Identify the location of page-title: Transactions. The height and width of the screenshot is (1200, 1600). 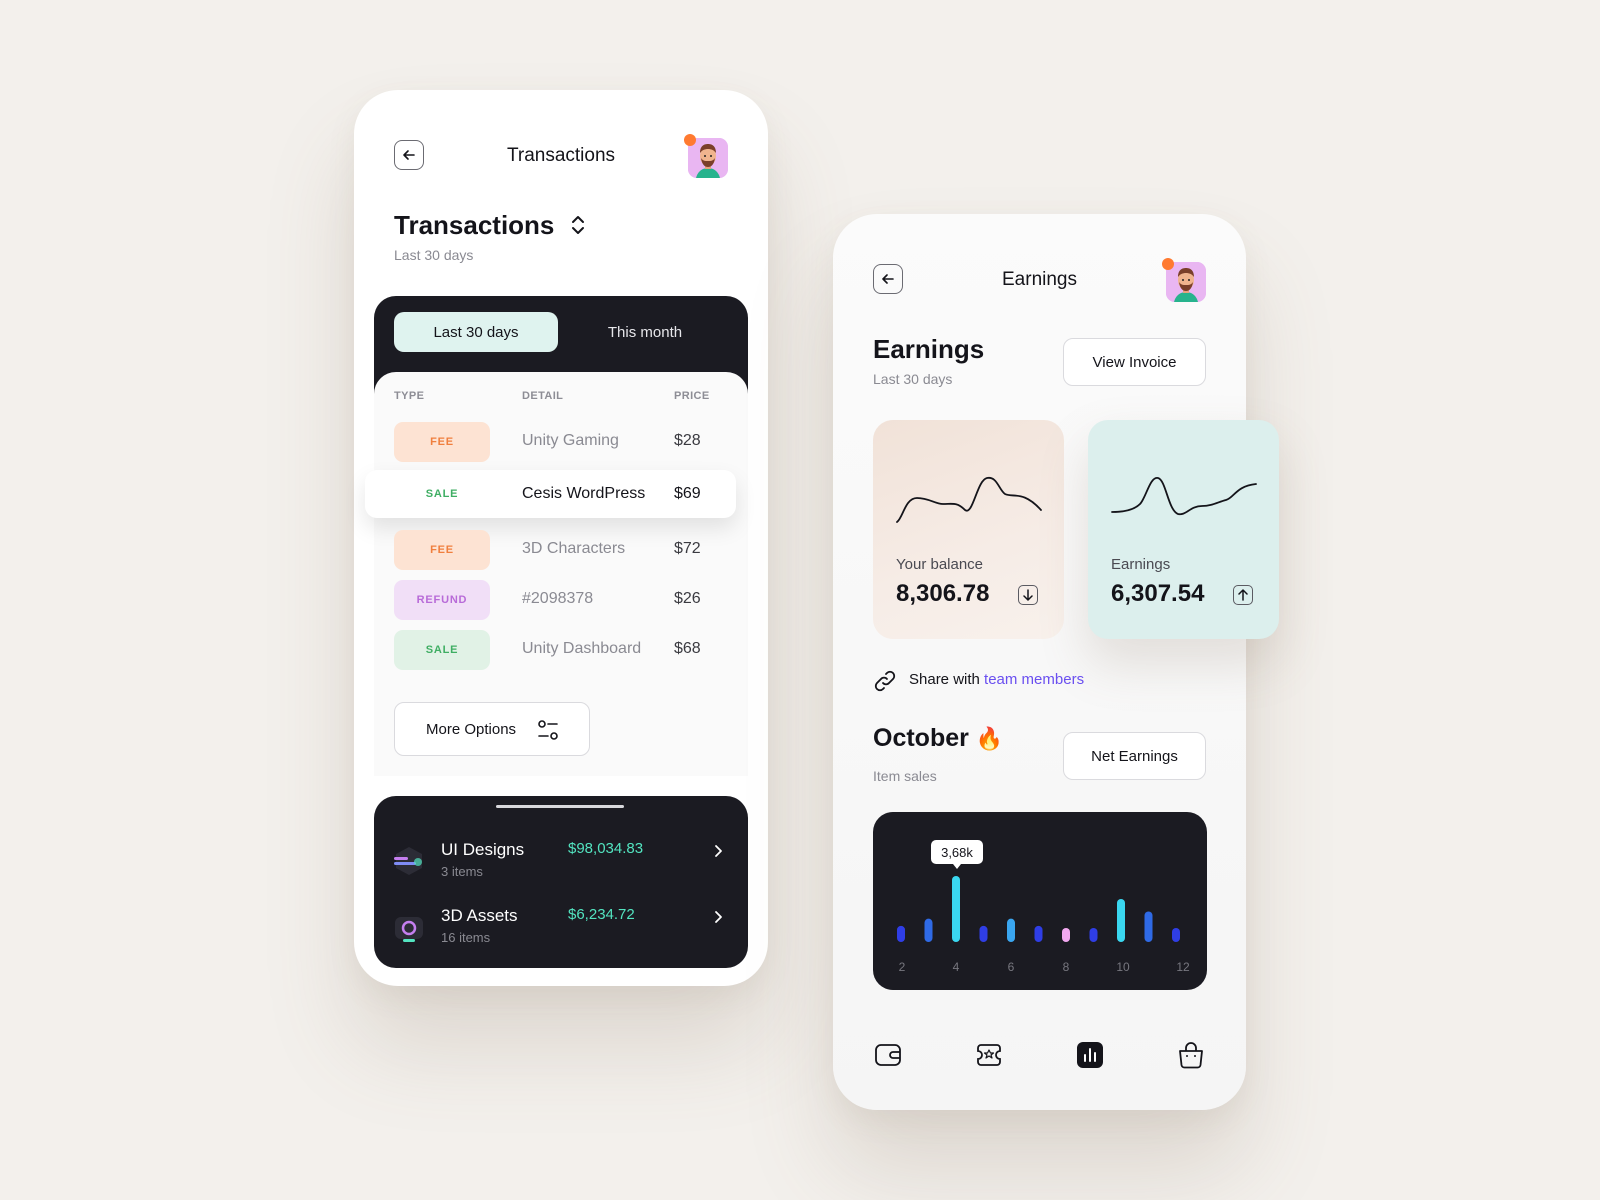
(490, 225).